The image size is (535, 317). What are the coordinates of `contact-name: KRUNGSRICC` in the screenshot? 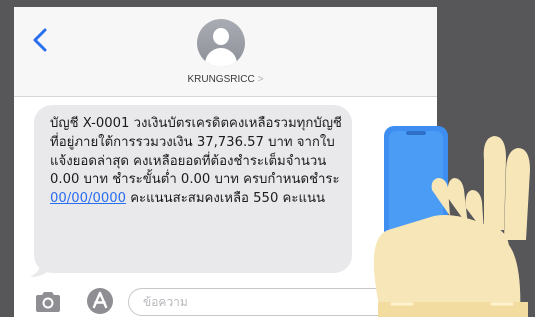 It's located at (221, 79).